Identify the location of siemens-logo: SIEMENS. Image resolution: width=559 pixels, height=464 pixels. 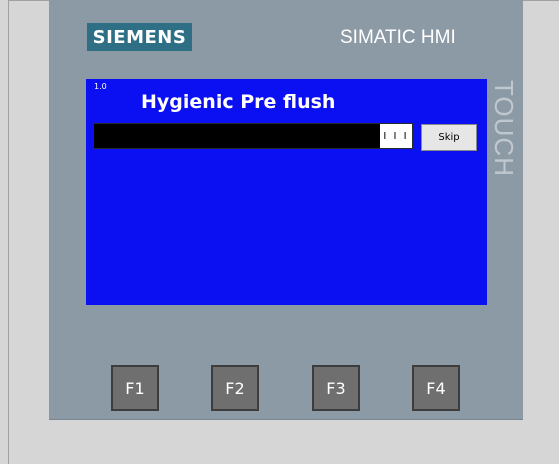
(139, 37).